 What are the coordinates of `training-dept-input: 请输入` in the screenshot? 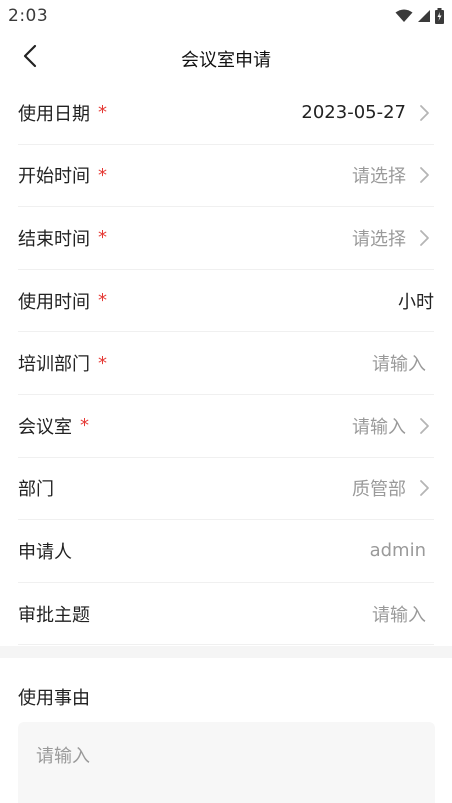 It's located at (399, 363).